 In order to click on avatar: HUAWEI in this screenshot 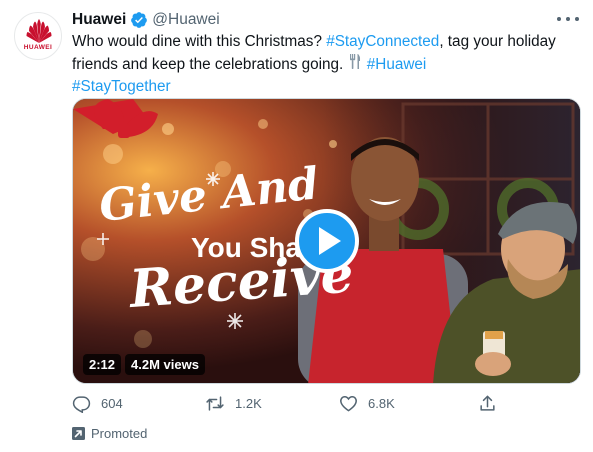, I will do `click(38, 36)`.